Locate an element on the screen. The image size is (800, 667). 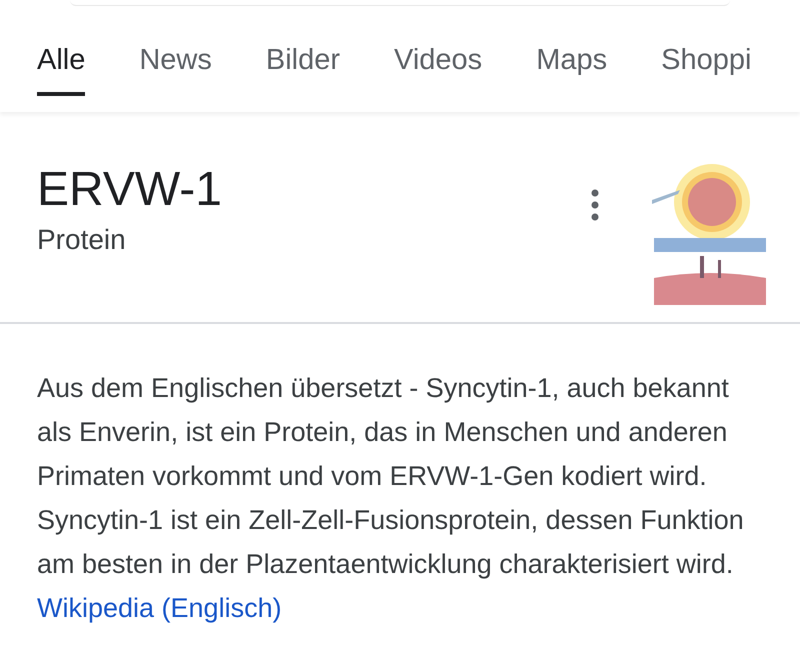
tab: Alle is located at coordinates (61, 69).